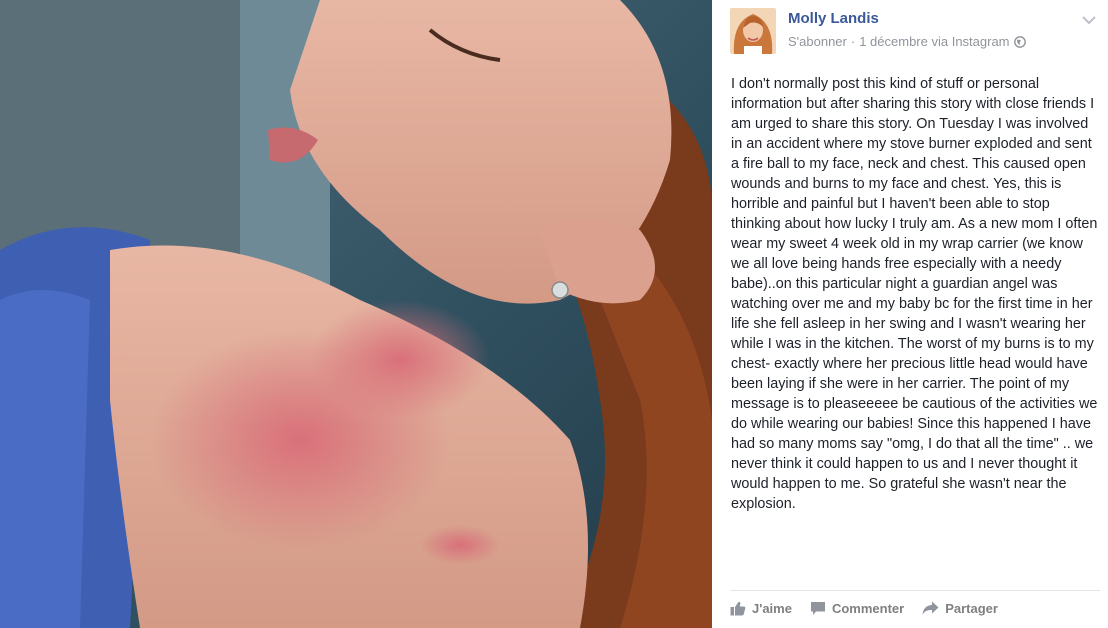 The width and height of the screenshot is (1108, 628). I want to click on post-actions: J'aime Commenter Partager, so click(864, 608).